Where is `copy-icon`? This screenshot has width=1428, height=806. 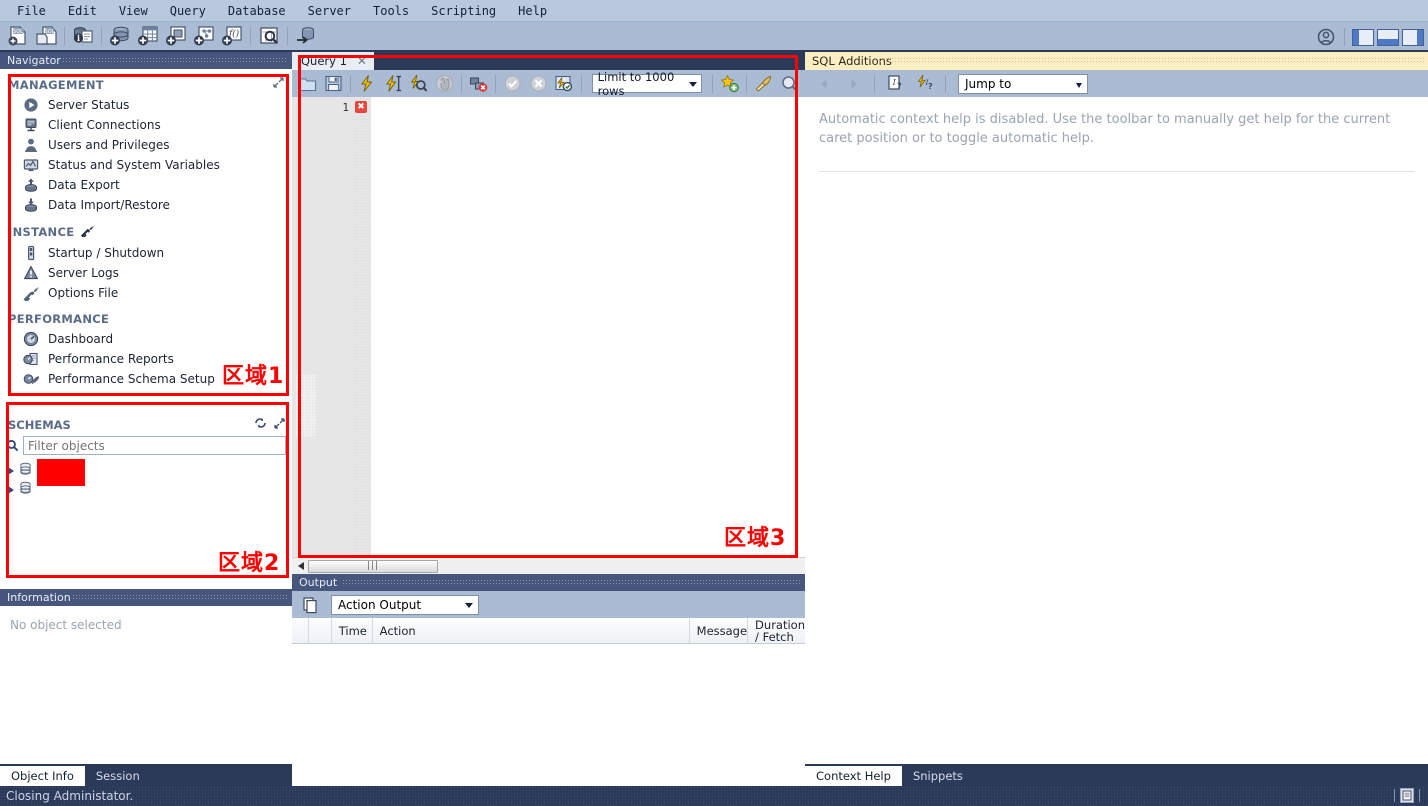 copy-icon is located at coordinates (311, 605).